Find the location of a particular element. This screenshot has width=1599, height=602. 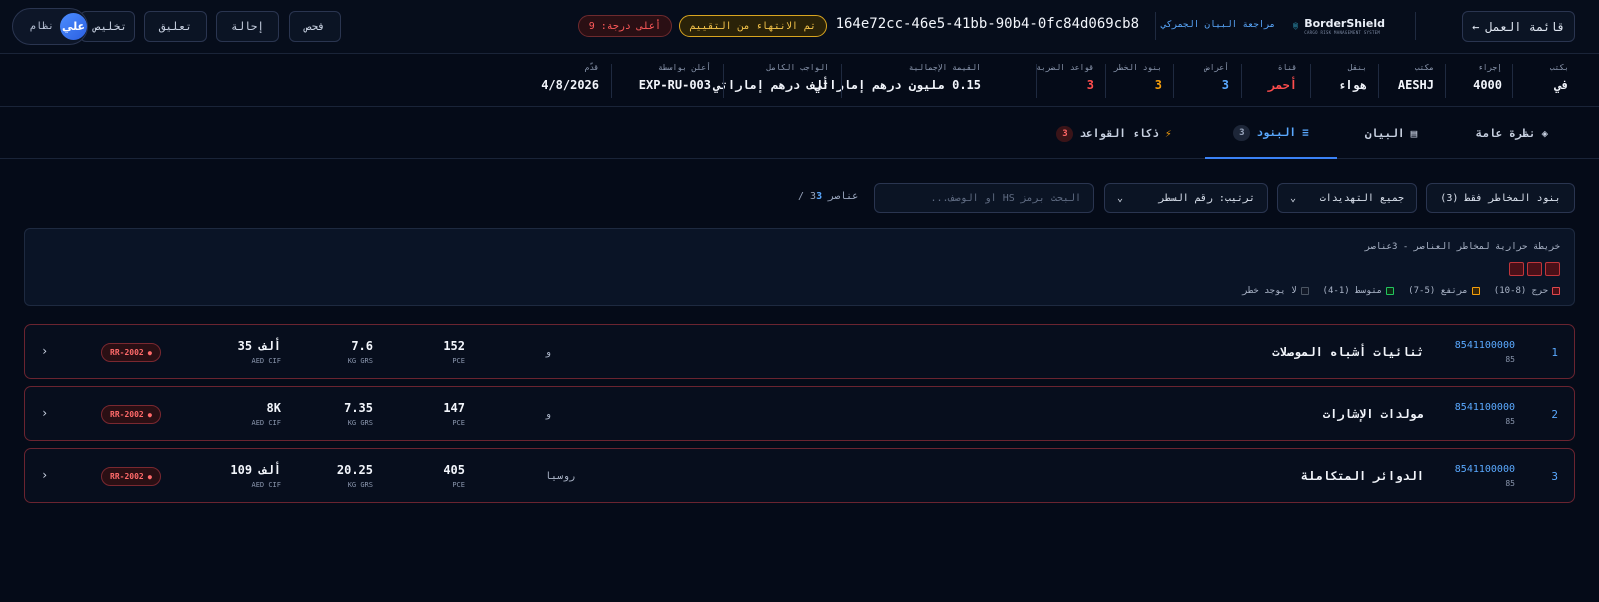

page-subtitle: مراجعة البيان الجمركي is located at coordinates (1218, 25).